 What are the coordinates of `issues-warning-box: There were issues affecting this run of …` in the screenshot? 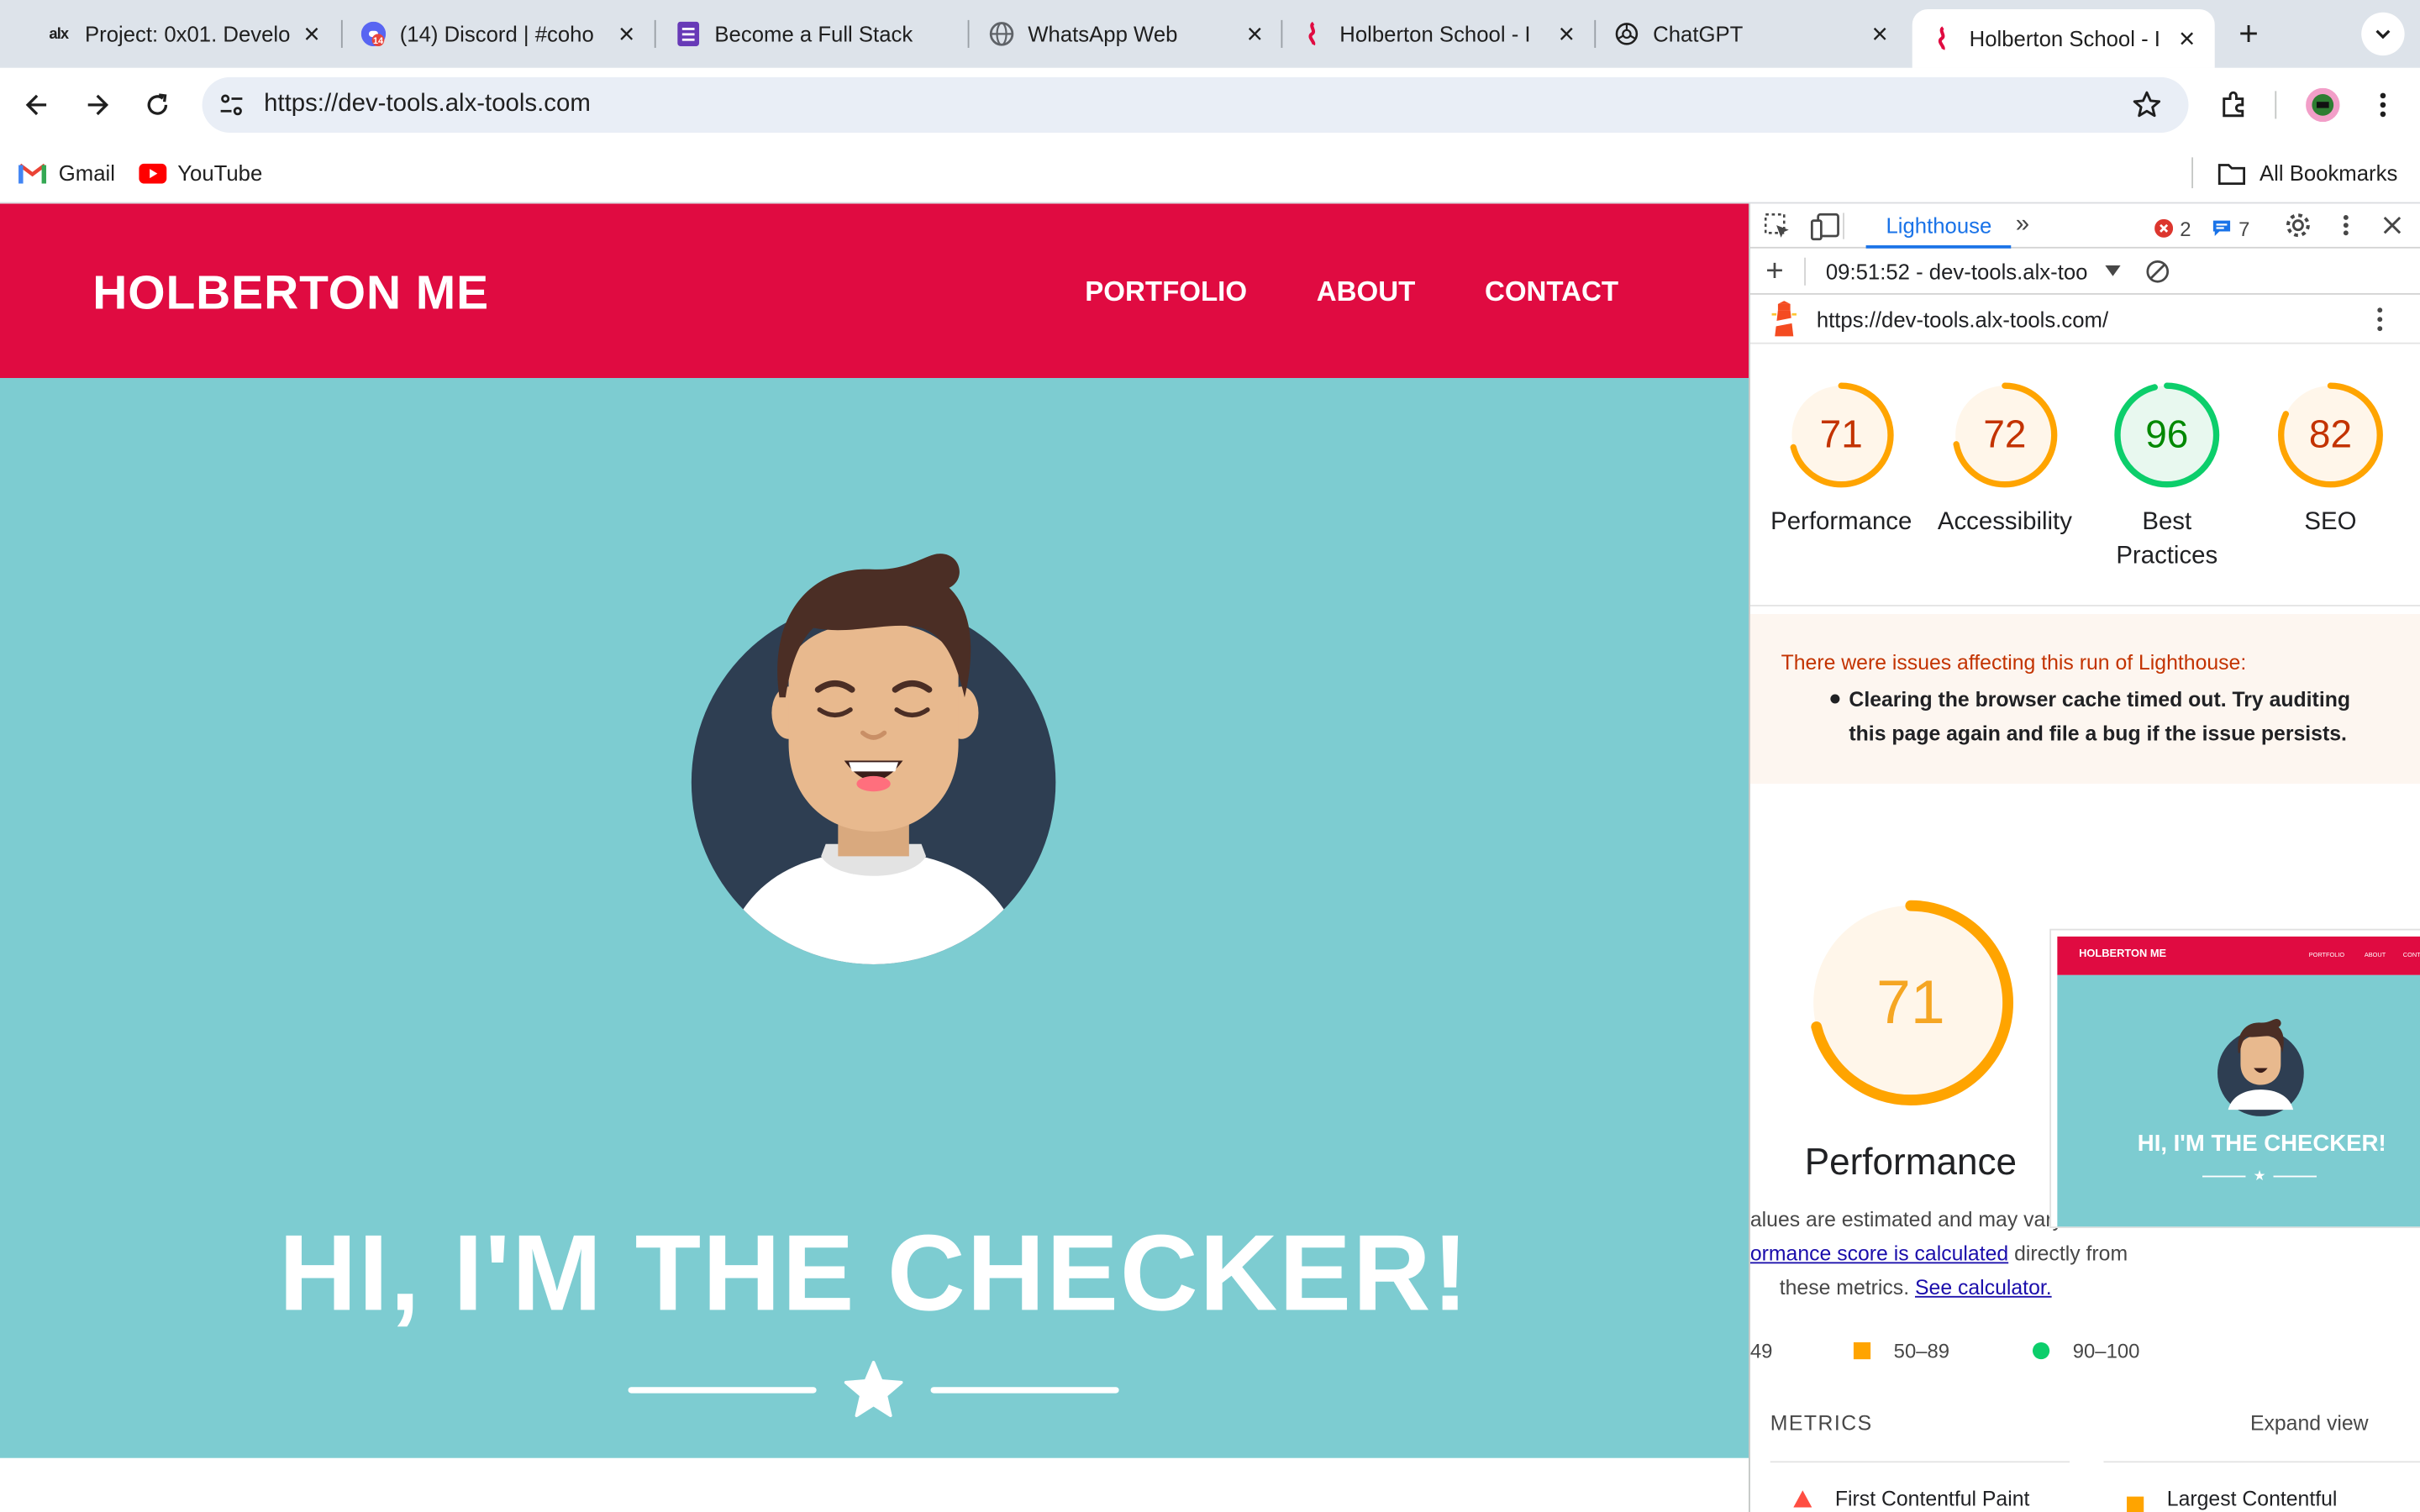 It's located at (2085, 699).